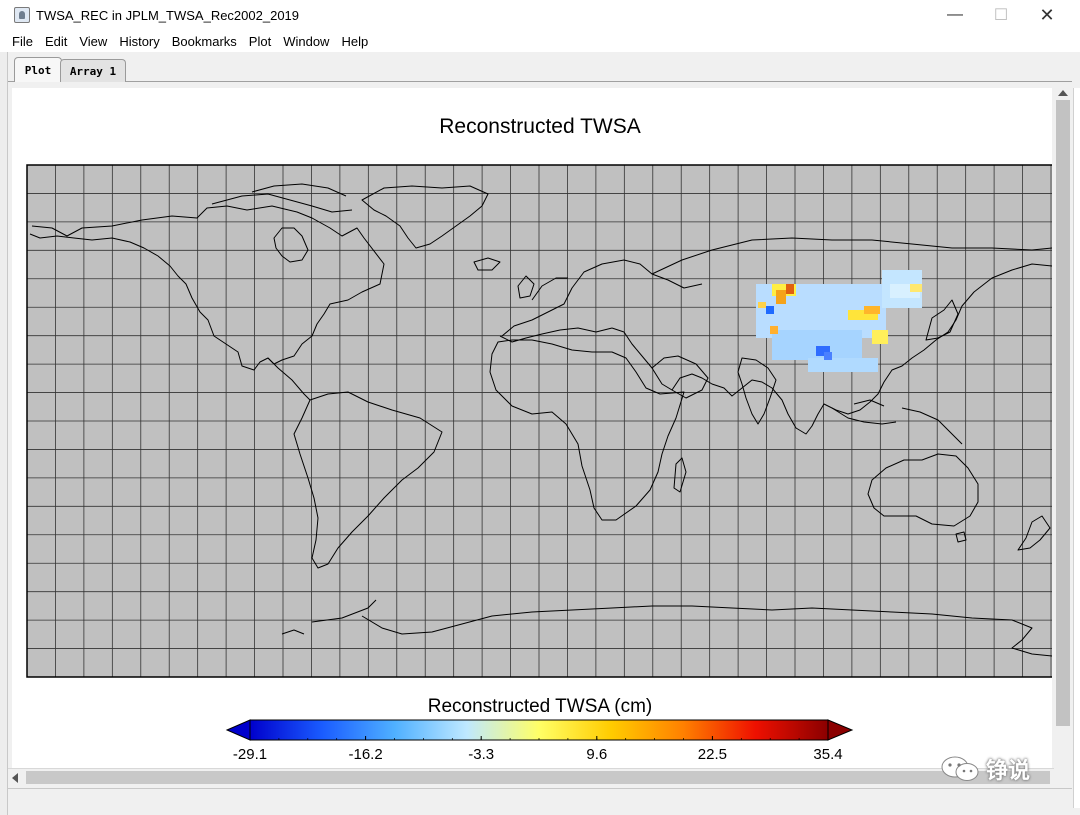 This screenshot has width=1080, height=815. Describe the element at coordinates (15, 778) in the screenshot. I see `scroll-left-arrow-icon` at that location.